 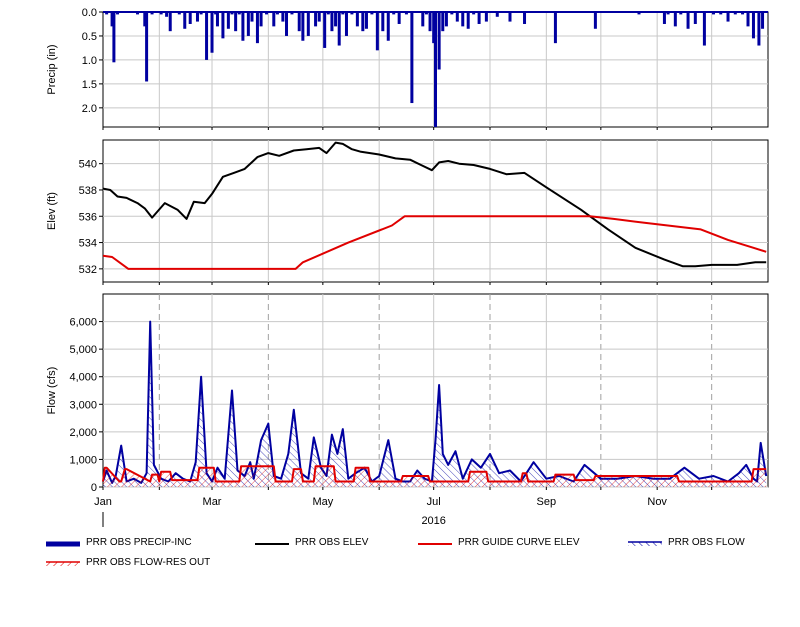 What do you see at coordinates (645, 543) in the screenshot?
I see `legend-swatch-flow` at bounding box center [645, 543].